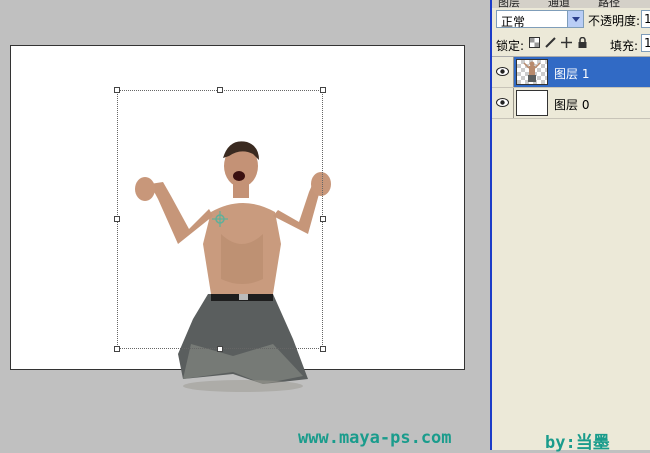 Image resolution: width=650 pixels, height=453 pixels. What do you see at coordinates (534, 42) in the screenshot?
I see `lock-transparency-icon` at bounding box center [534, 42].